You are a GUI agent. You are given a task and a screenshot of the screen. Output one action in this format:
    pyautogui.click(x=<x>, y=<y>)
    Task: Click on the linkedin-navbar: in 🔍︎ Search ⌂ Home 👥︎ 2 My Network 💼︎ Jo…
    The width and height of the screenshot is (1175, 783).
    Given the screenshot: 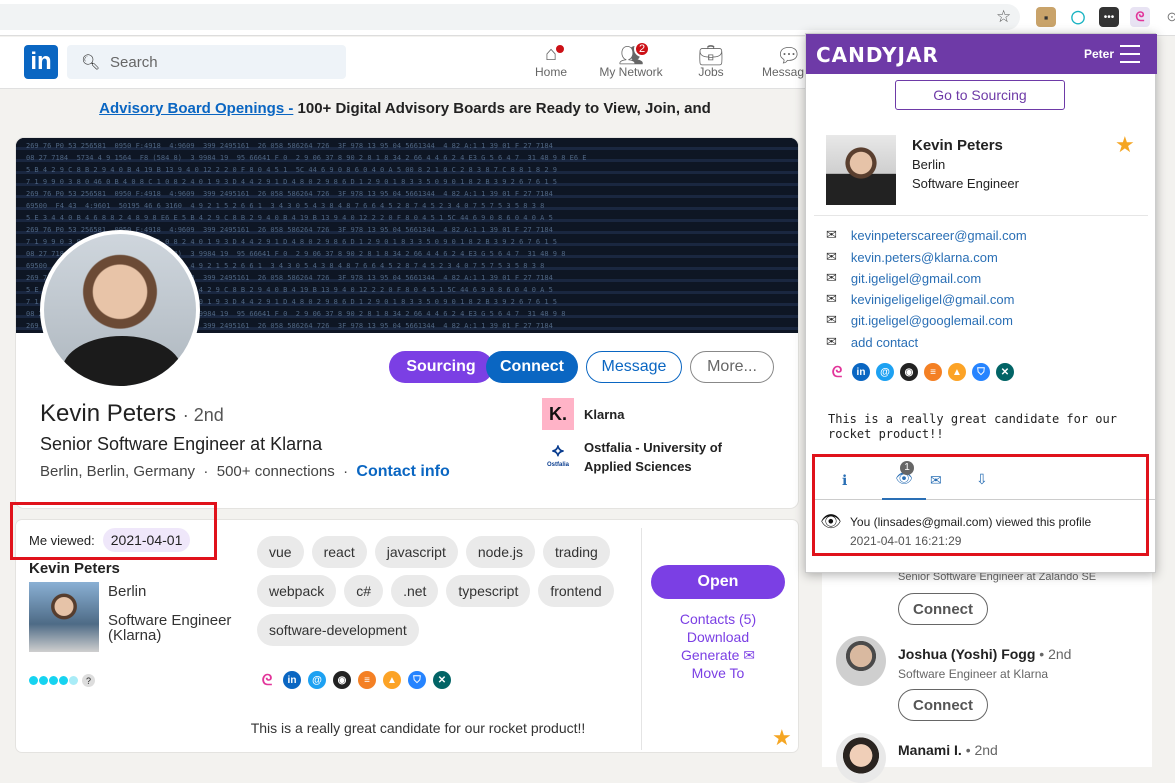 What is the action you would take?
    pyautogui.click(x=405, y=63)
    